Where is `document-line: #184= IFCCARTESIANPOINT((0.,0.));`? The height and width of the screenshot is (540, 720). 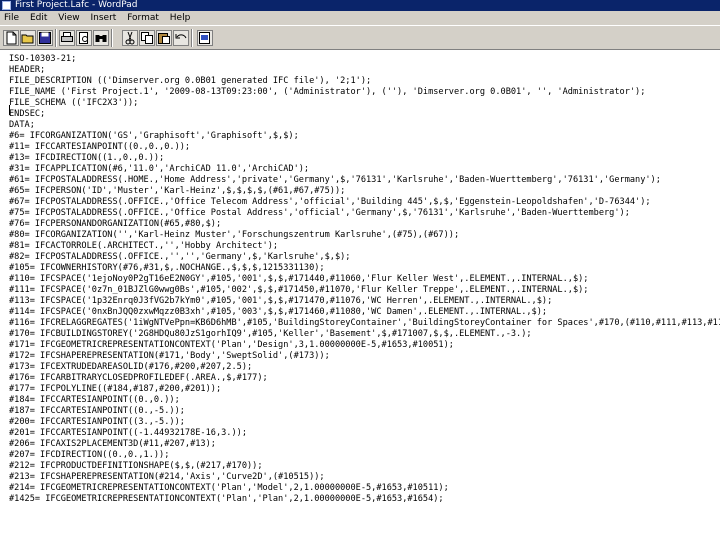 document-line: #184= IFCCARTESIANPOINT((0.,0.)); is located at coordinates (364, 400).